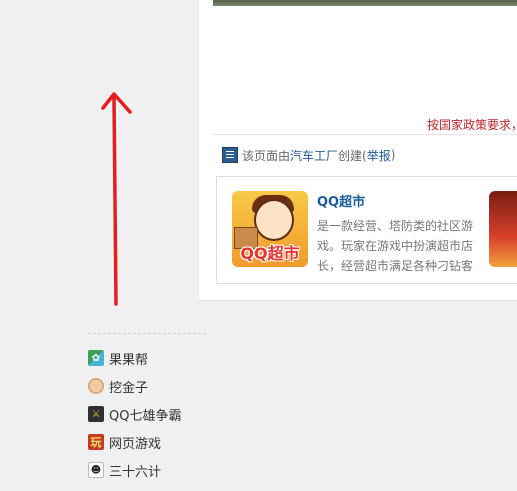 This screenshot has height=491, width=517. I want to click on sidebar-item-label: 挖金子, so click(129, 388).